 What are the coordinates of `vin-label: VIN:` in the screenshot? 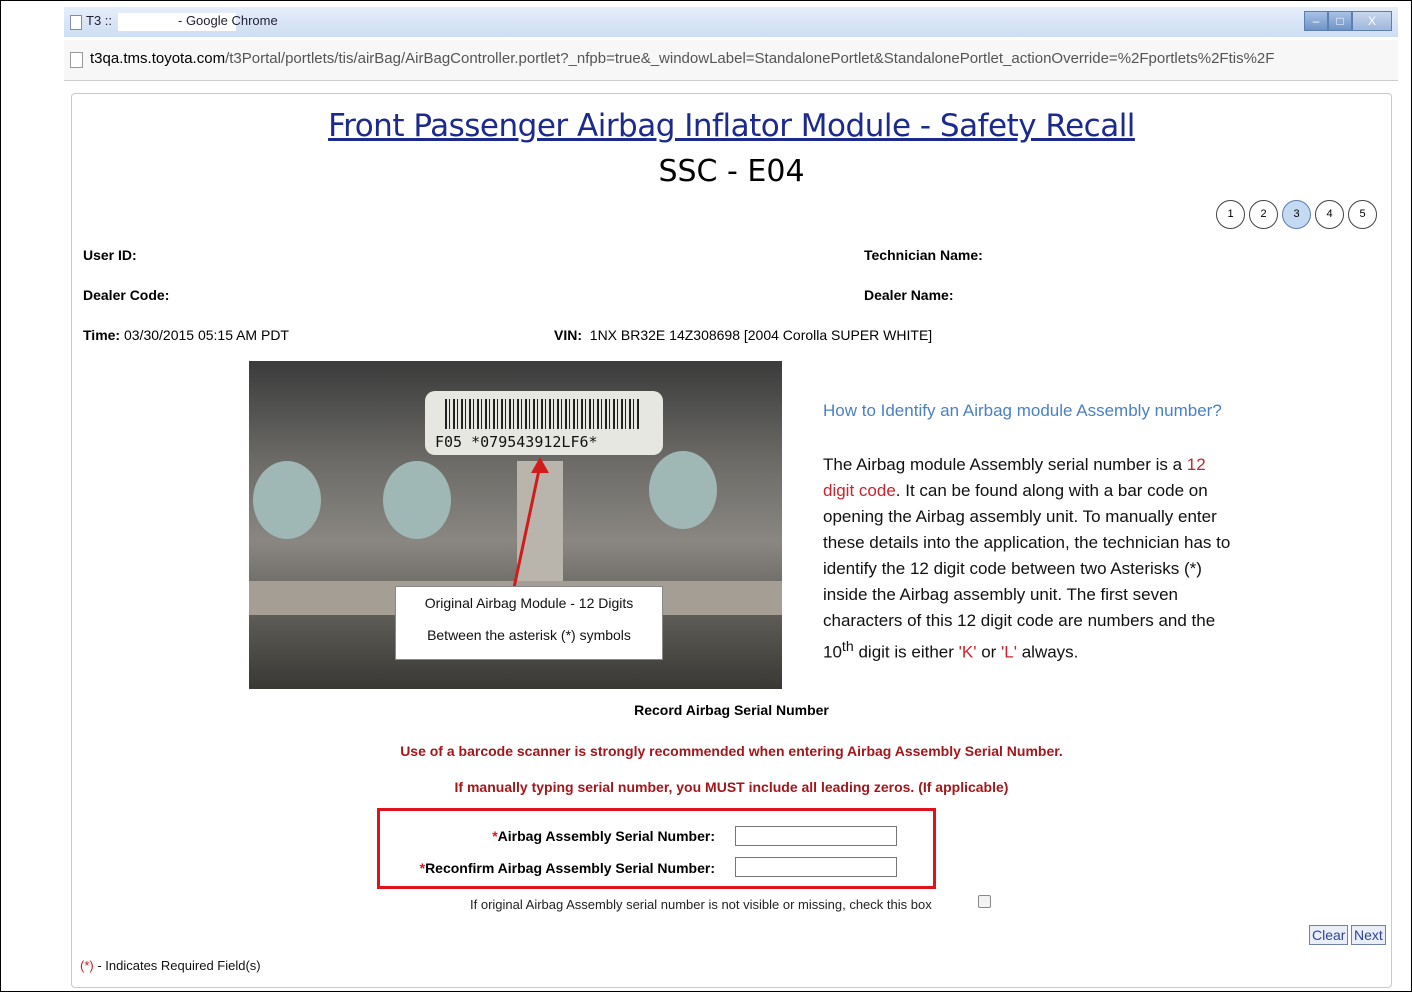 It's located at (568, 335).